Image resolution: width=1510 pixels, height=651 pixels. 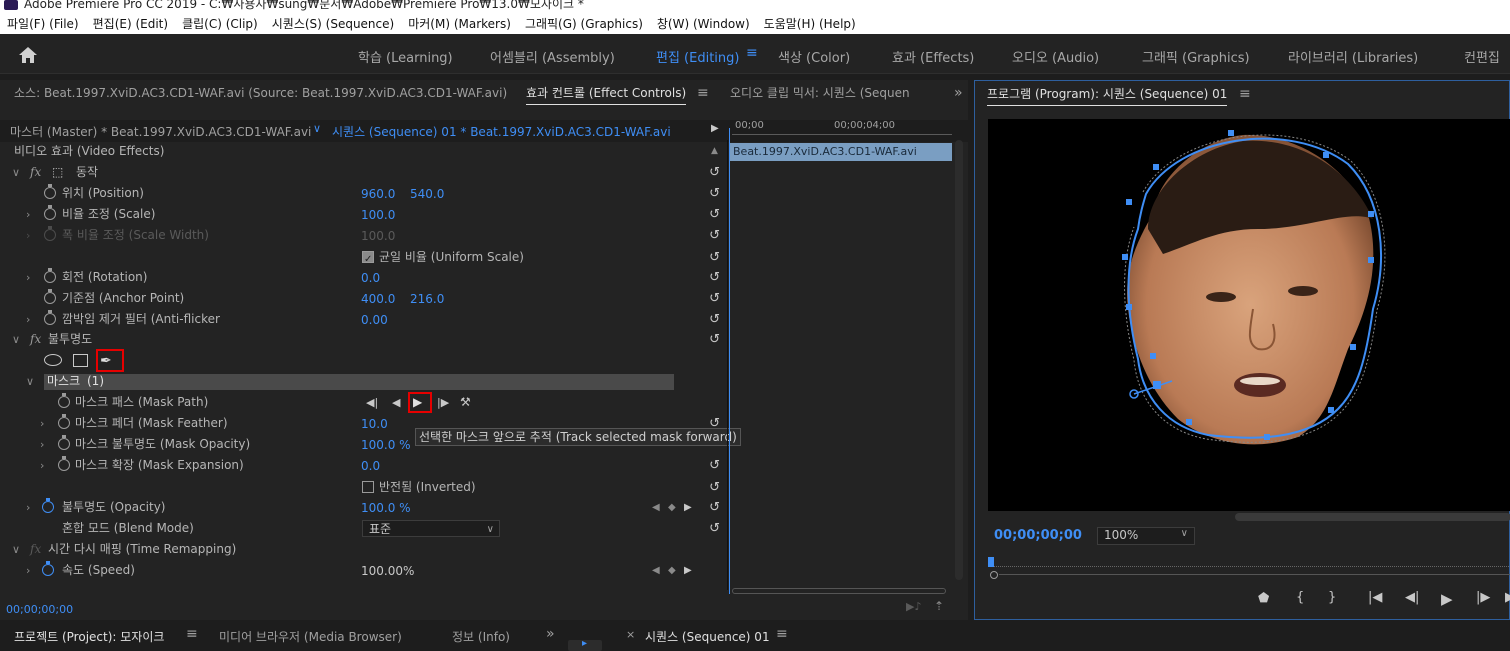 I want to click on prev-keyframe-icon: ◀, so click(x=656, y=507).